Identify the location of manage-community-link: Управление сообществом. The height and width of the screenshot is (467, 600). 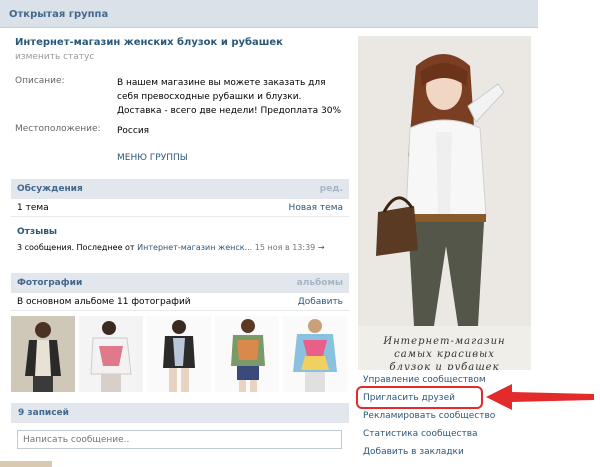
(424, 380).